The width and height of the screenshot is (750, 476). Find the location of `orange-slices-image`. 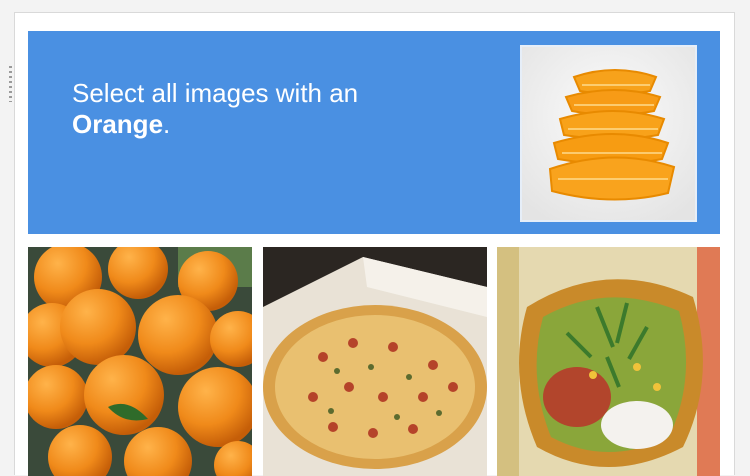

orange-slices-image is located at coordinates (608, 133).